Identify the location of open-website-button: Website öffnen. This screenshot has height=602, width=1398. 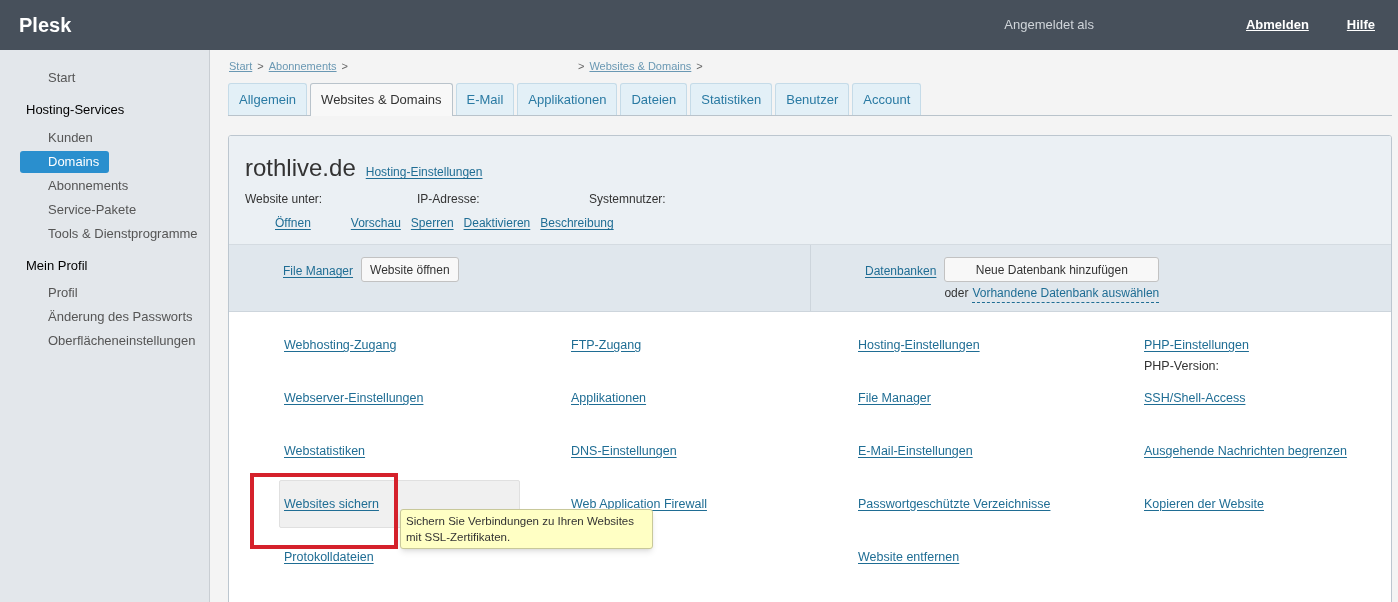
(410, 269).